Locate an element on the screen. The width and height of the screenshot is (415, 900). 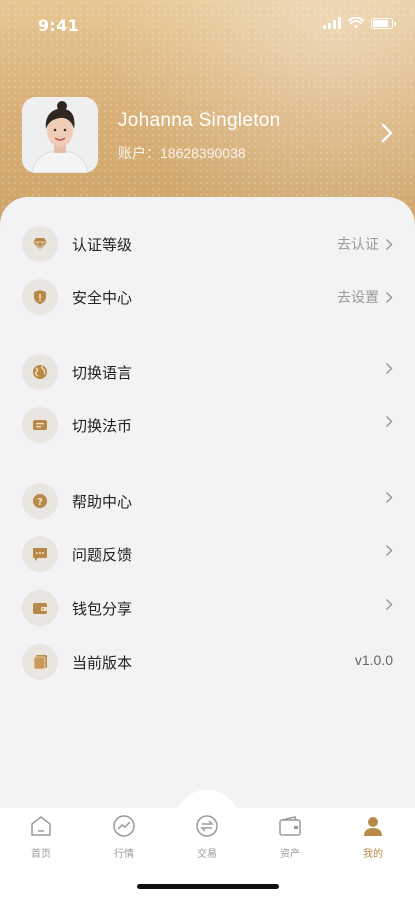
tab-home: 首页 is located at coordinates (41, 839).